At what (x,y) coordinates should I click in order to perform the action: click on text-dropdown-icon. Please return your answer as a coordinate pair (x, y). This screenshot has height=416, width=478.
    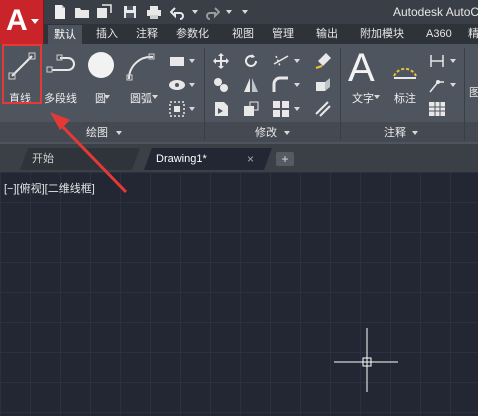
    Looking at the image, I should click on (377, 97).